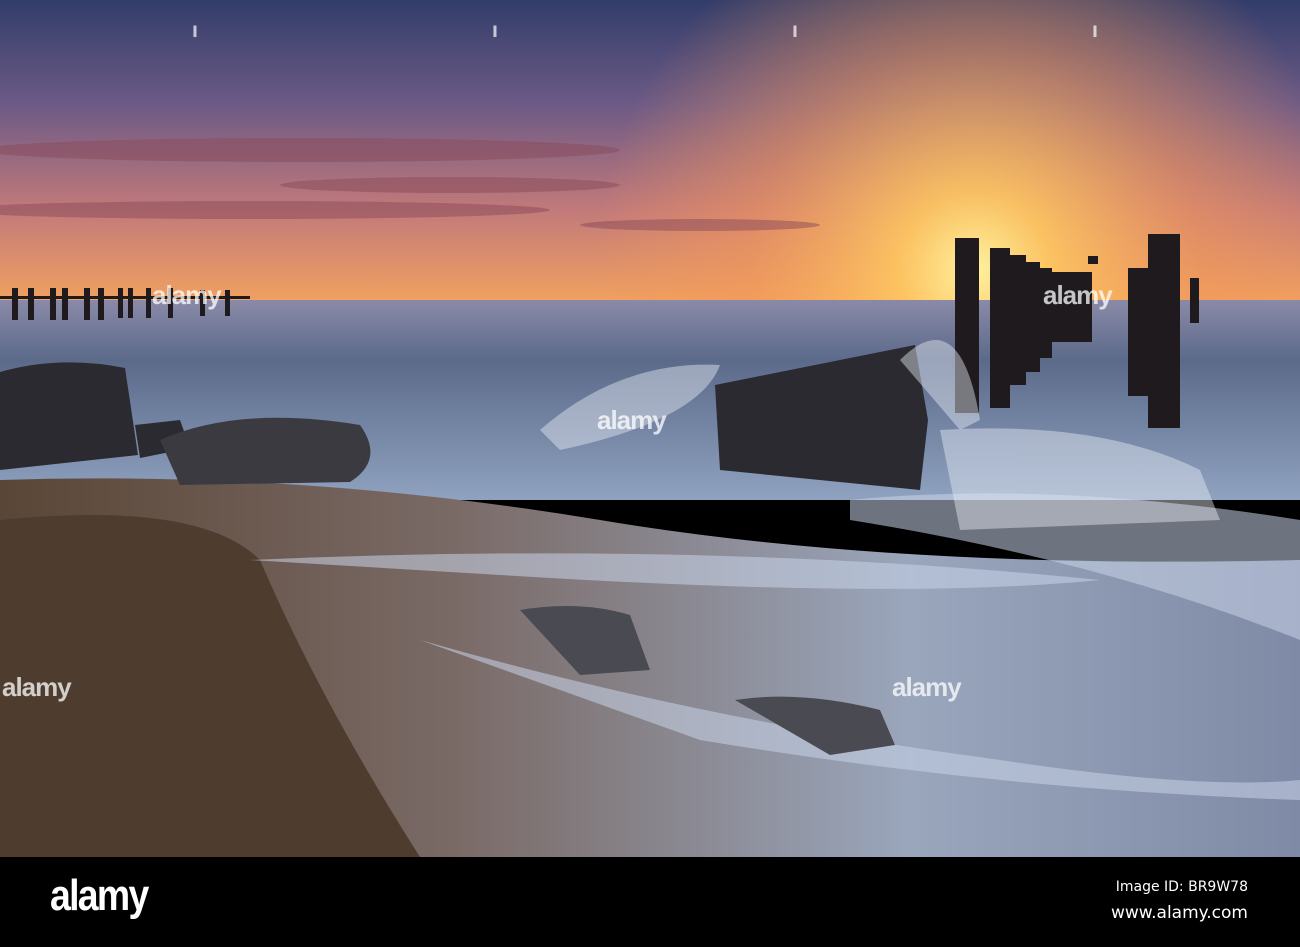 Image resolution: width=1300 pixels, height=947 pixels. I want to click on image-id: Image ID: BR9W78, so click(1181, 887).